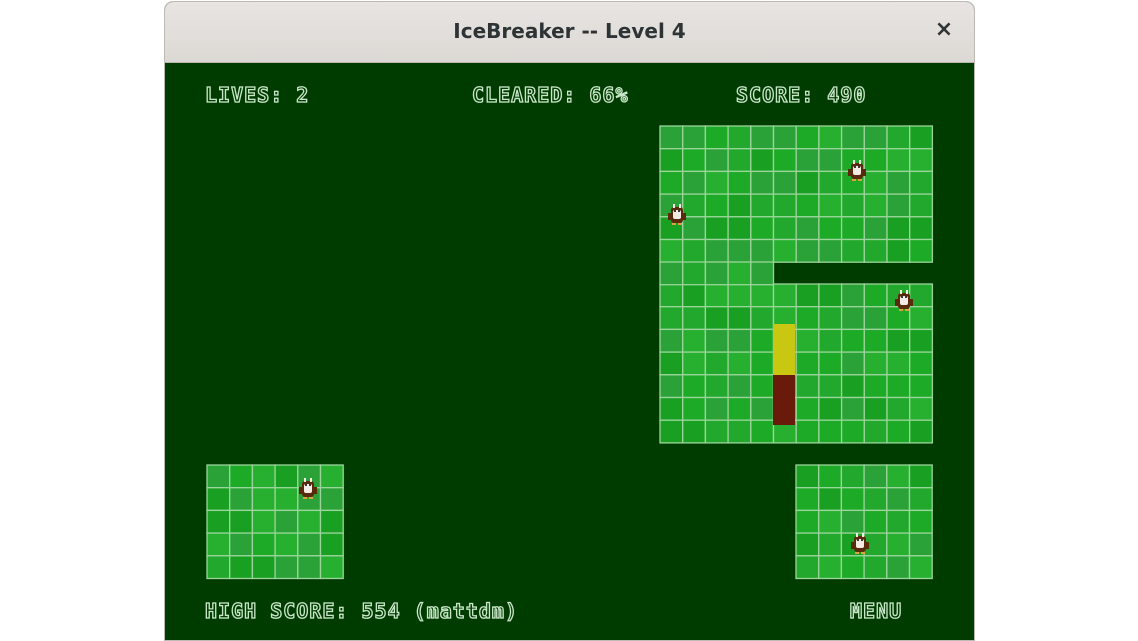 The height and width of the screenshot is (641, 1138). Describe the element at coordinates (875, 610) in the screenshot. I see `menu-button: MENU` at that location.